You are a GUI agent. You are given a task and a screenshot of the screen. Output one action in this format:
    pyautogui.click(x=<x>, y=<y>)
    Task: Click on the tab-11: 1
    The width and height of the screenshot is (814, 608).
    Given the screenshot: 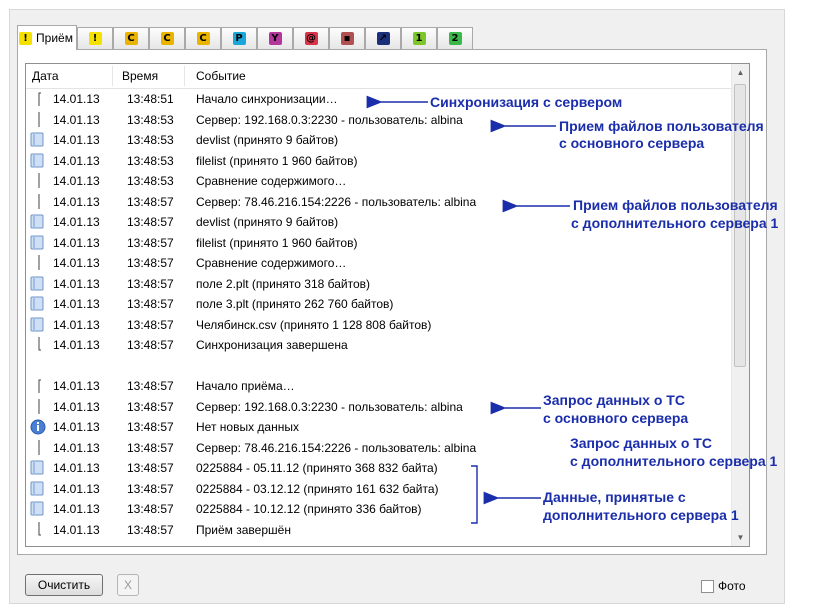 What is the action you would take?
    pyautogui.click(x=419, y=38)
    